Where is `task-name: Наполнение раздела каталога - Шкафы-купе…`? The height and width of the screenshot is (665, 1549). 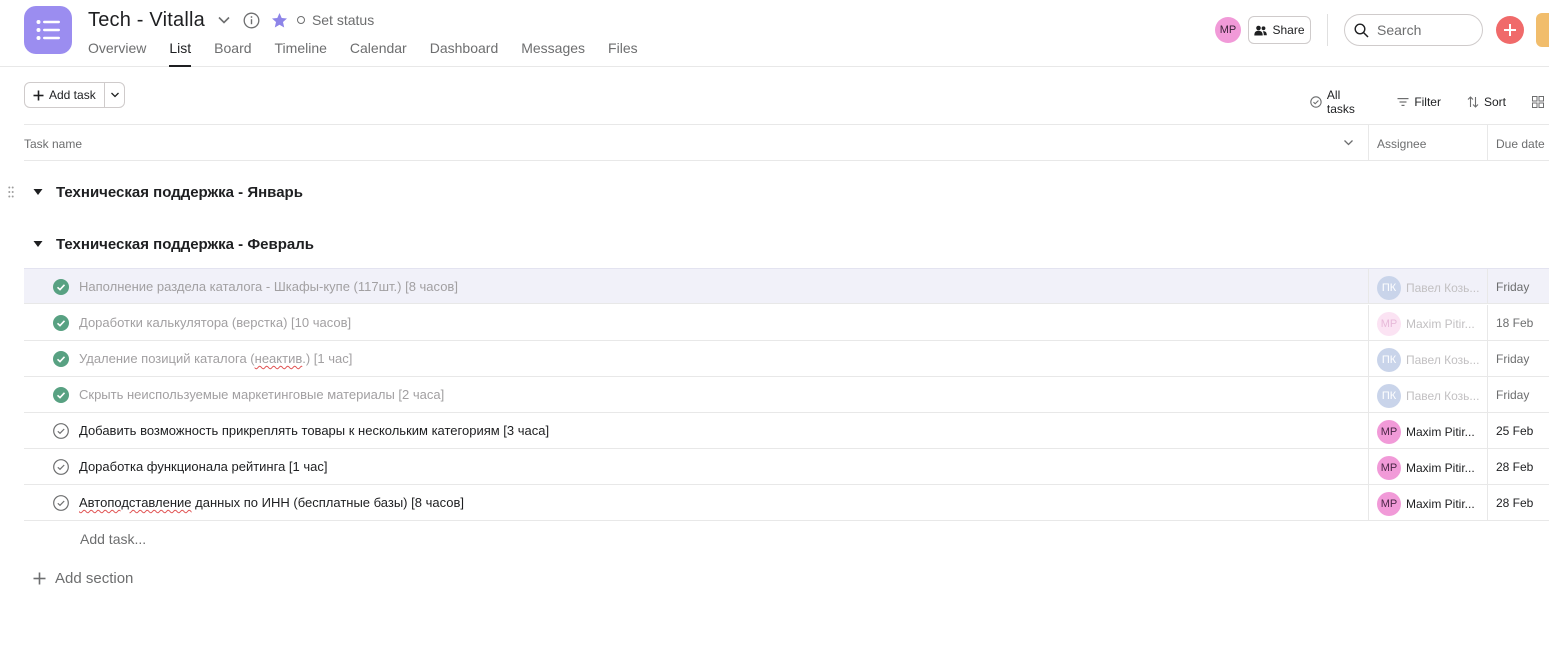 task-name: Наполнение раздела каталога - Шкафы-купе… is located at coordinates (268, 286).